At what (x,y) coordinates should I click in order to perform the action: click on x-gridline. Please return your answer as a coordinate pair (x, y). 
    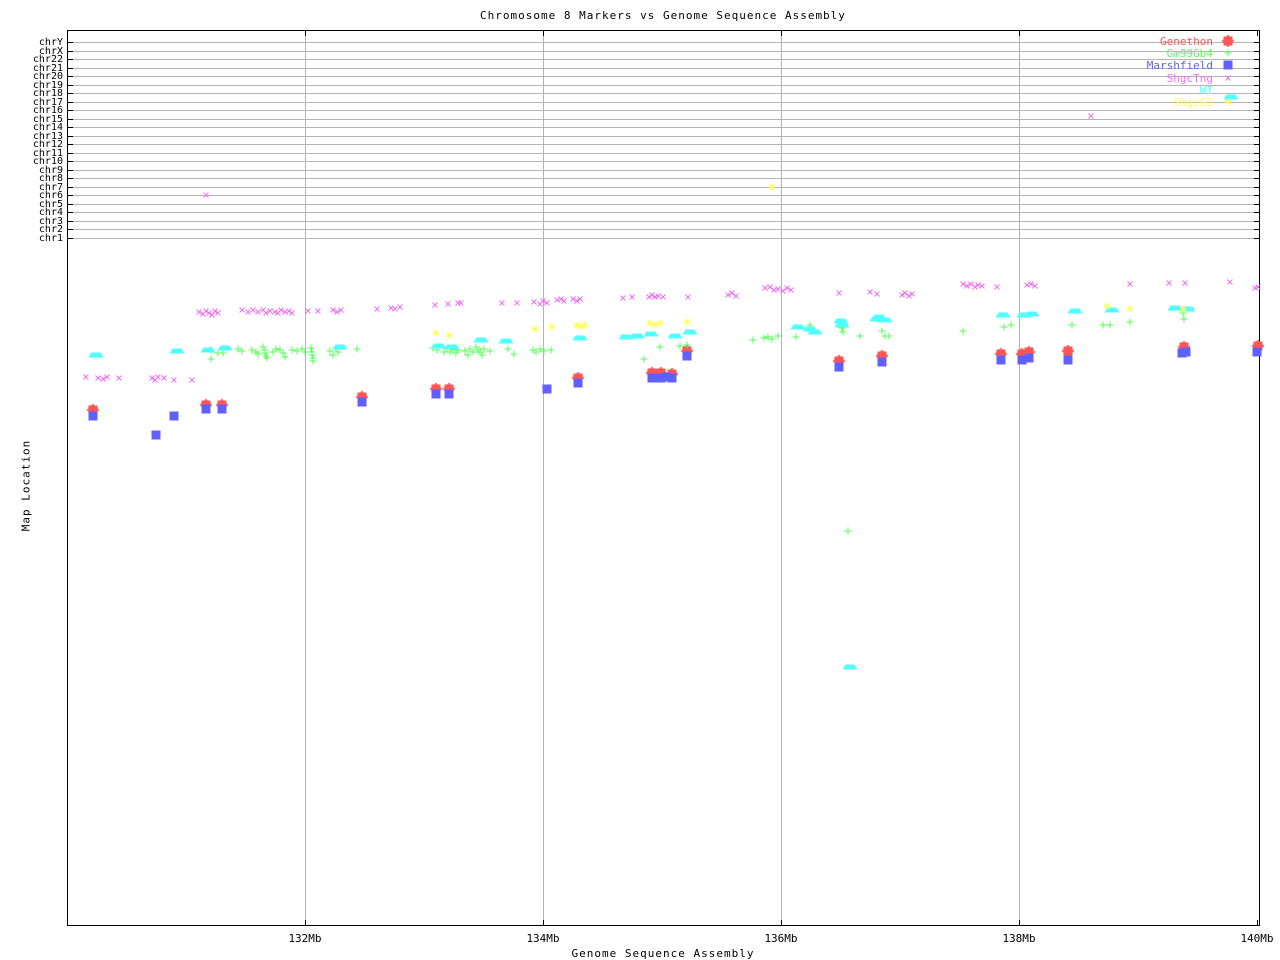
    Looking at the image, I should click on (305, 478).